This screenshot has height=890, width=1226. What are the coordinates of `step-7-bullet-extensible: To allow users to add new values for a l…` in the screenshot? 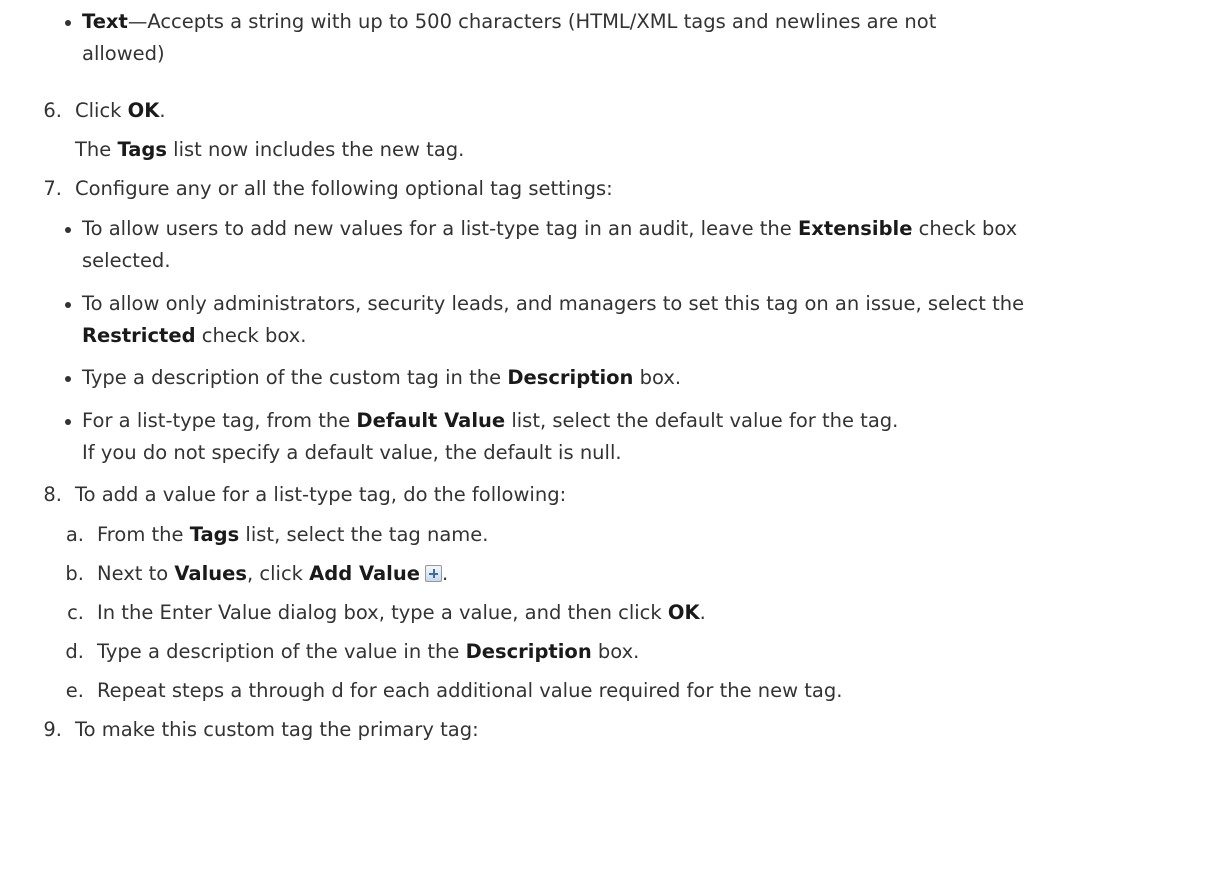 It's located at (540, 229).